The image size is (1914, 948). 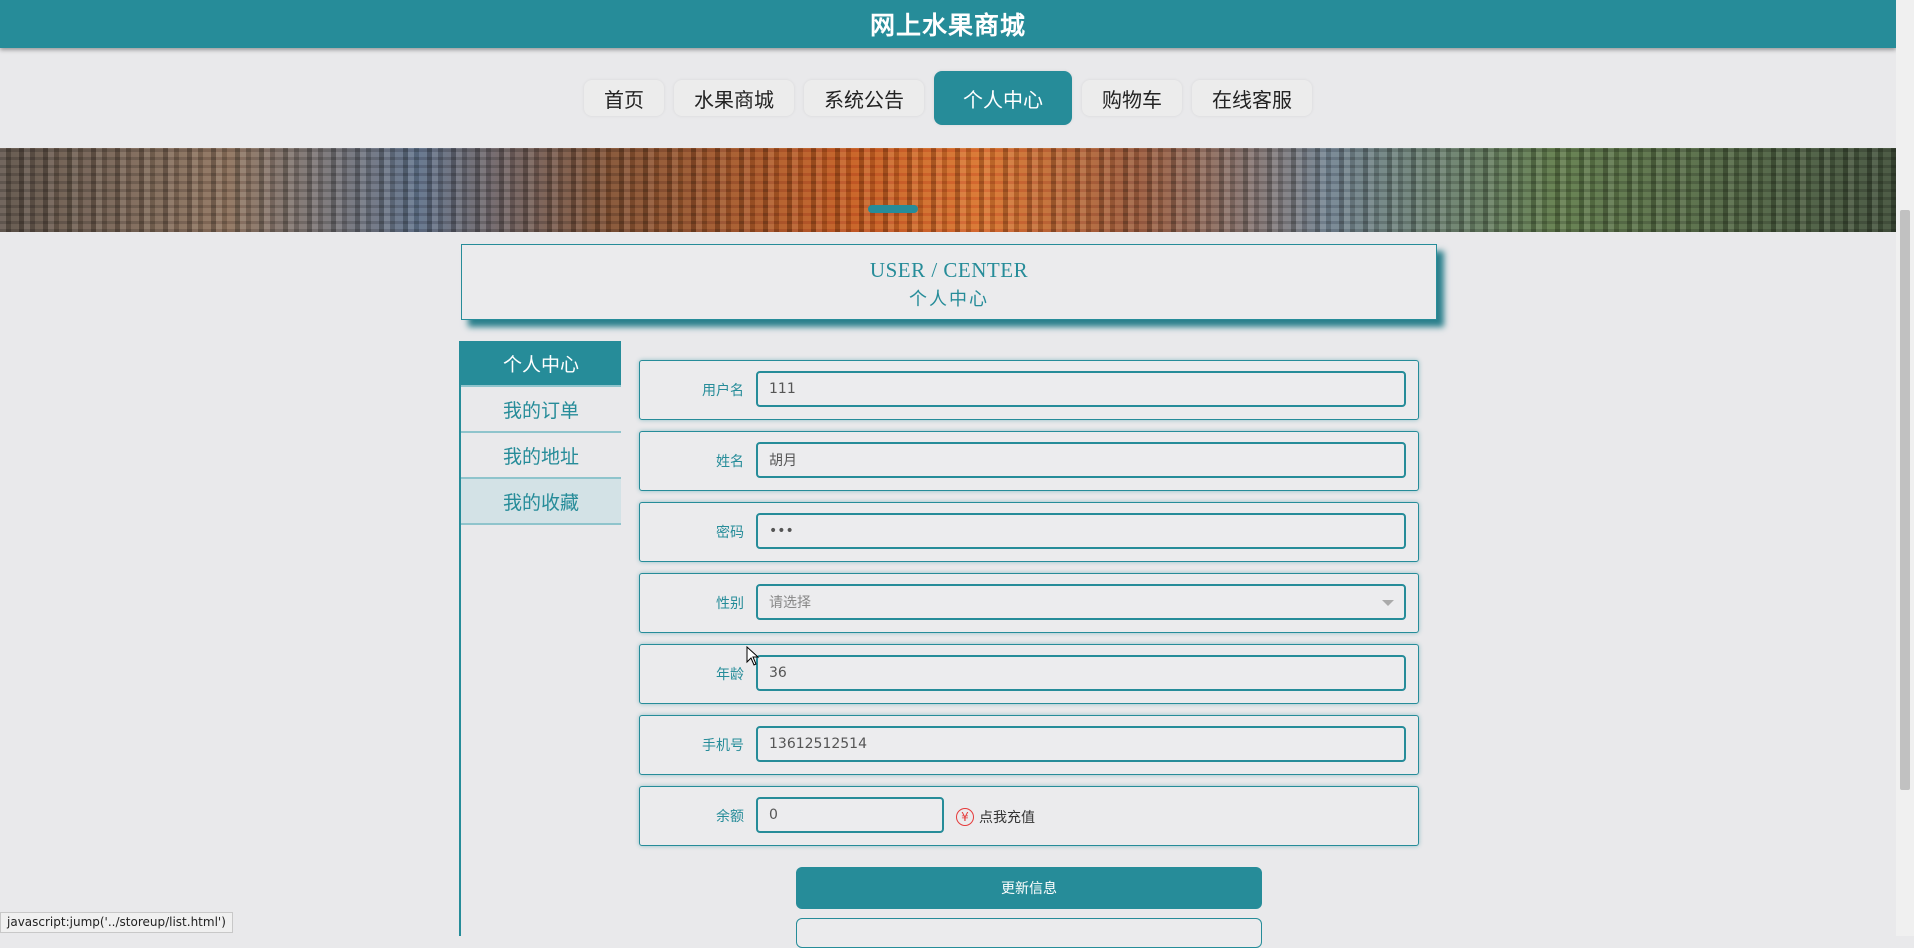 I want to click on age-input: 36, so click(x=1081, y=673).